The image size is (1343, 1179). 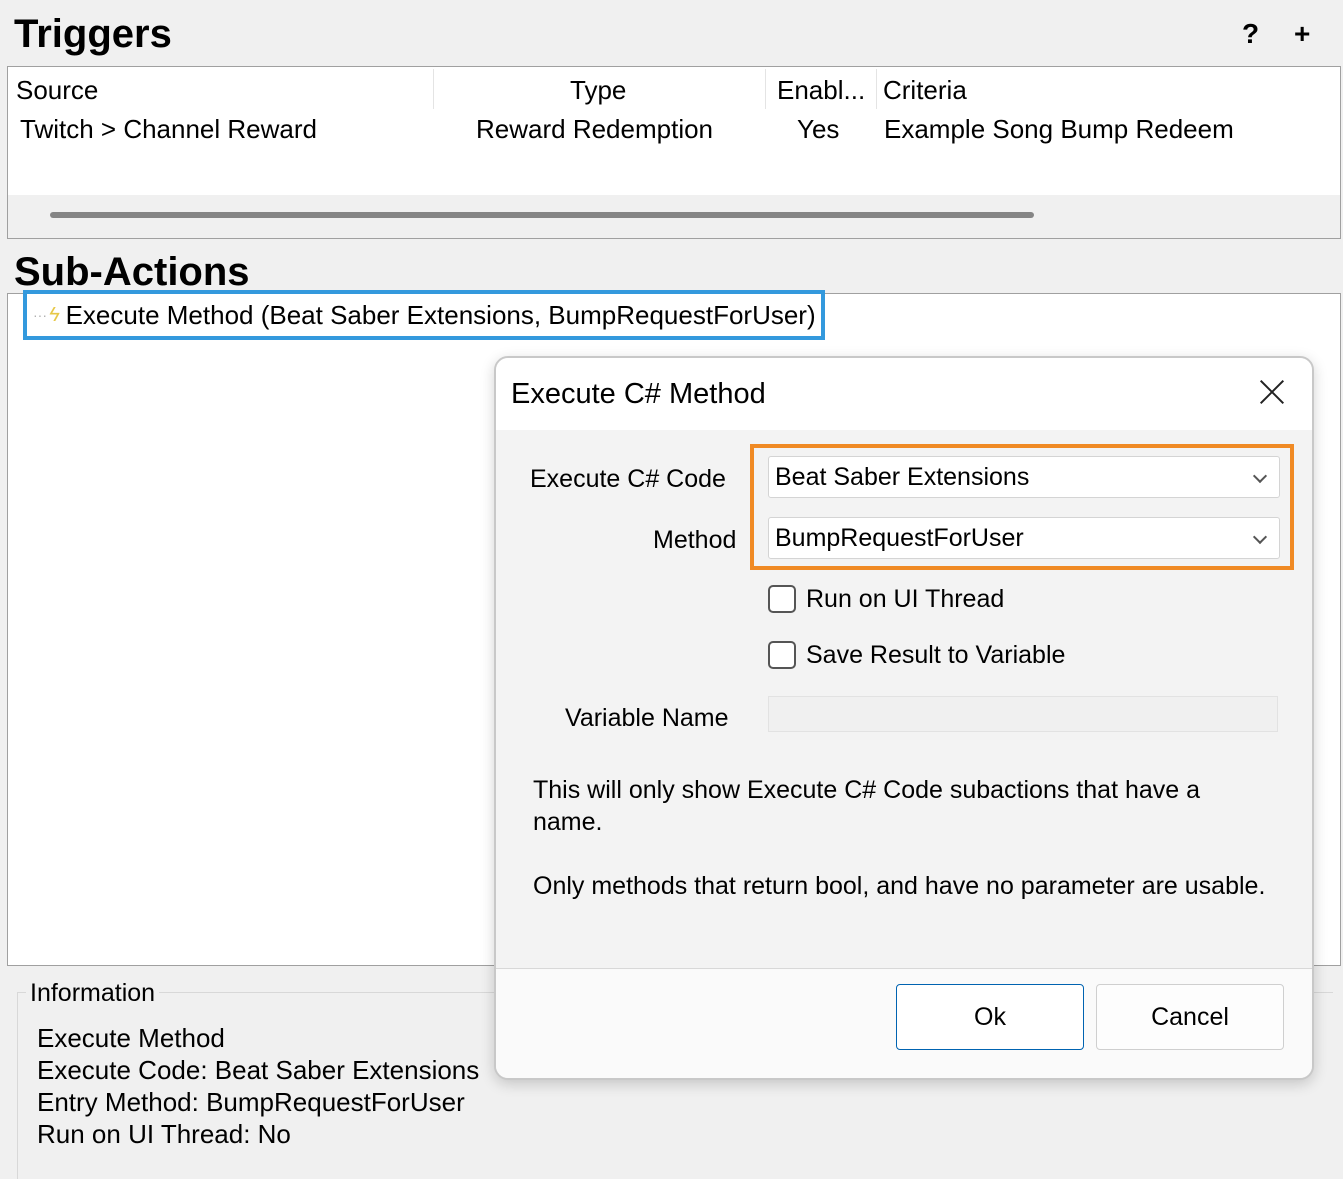 What do you see at coordinates (695, 540) in the screenshot?
I see `method-label: Method` at bounding box center [695, 540].